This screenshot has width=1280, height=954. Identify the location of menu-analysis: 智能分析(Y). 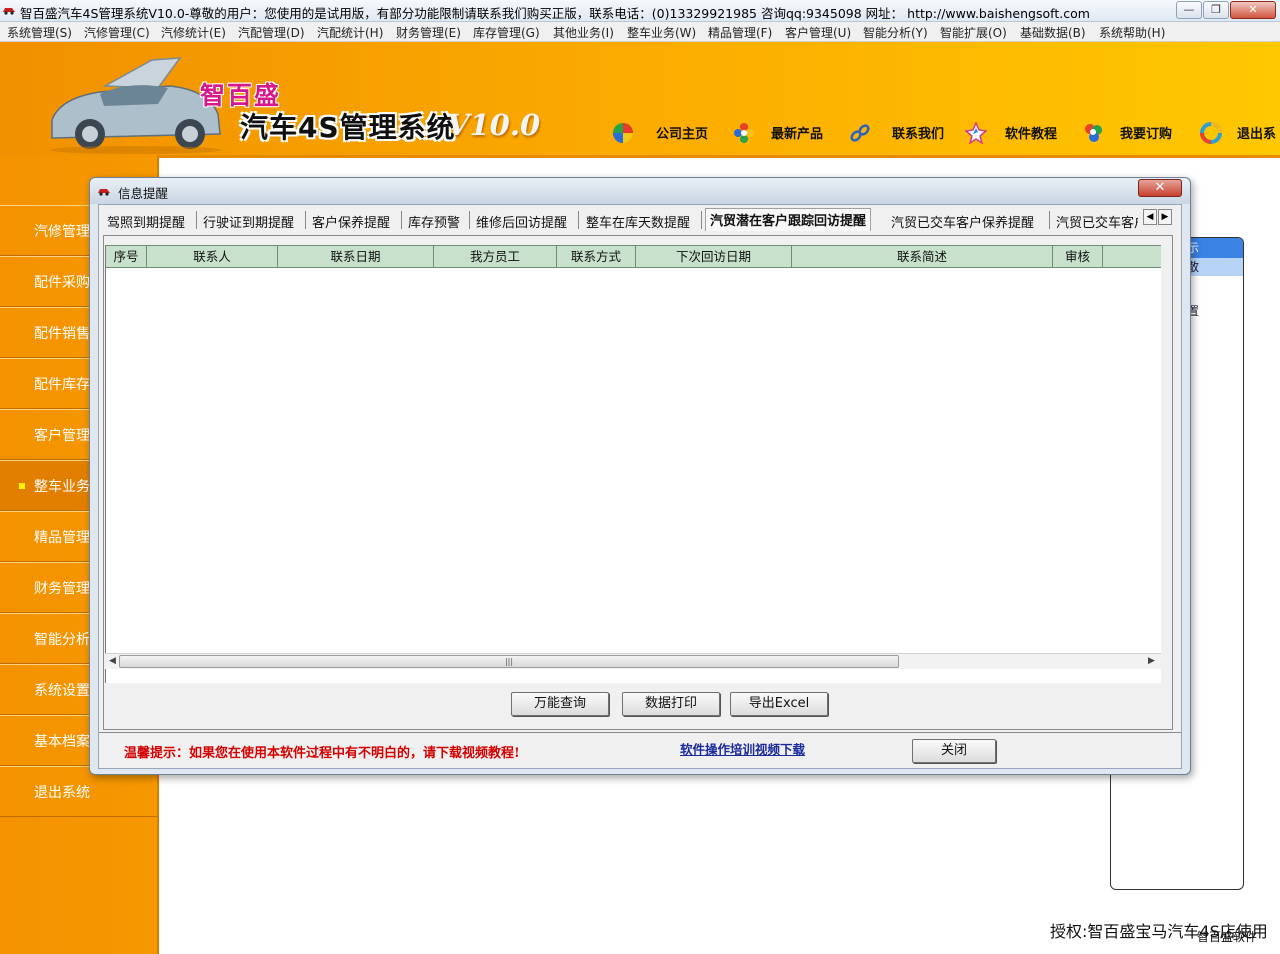
(895, 32).